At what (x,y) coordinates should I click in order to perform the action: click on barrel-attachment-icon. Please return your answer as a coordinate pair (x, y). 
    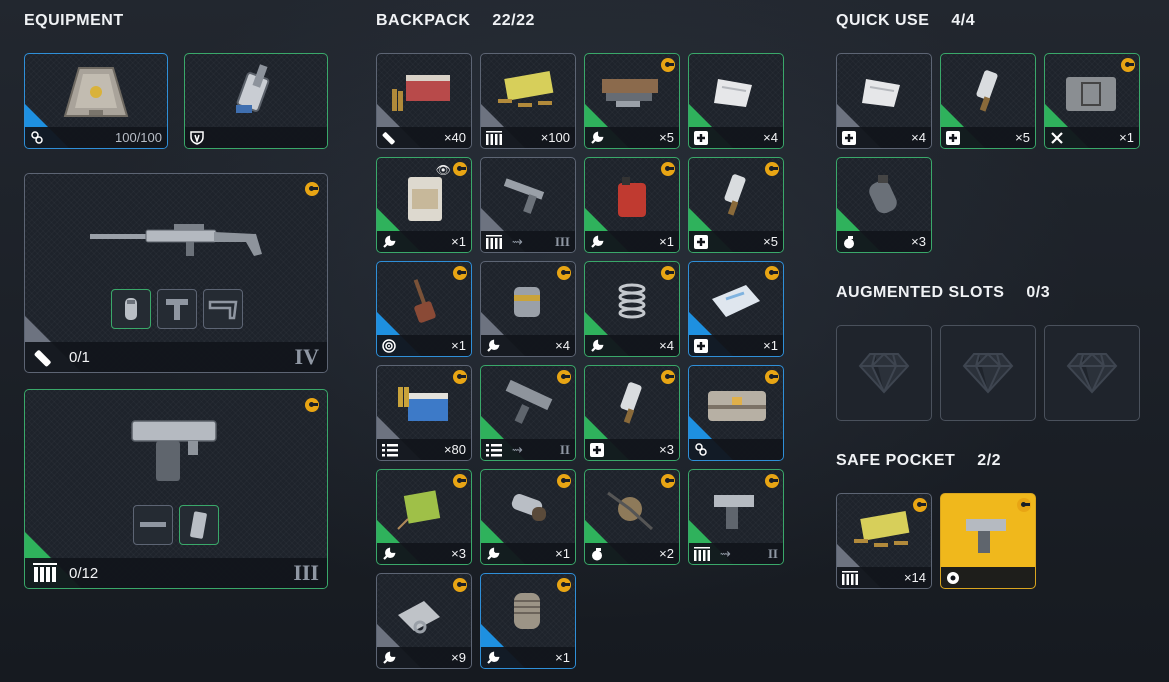
    Looking at the image, I should click on (153, 524).